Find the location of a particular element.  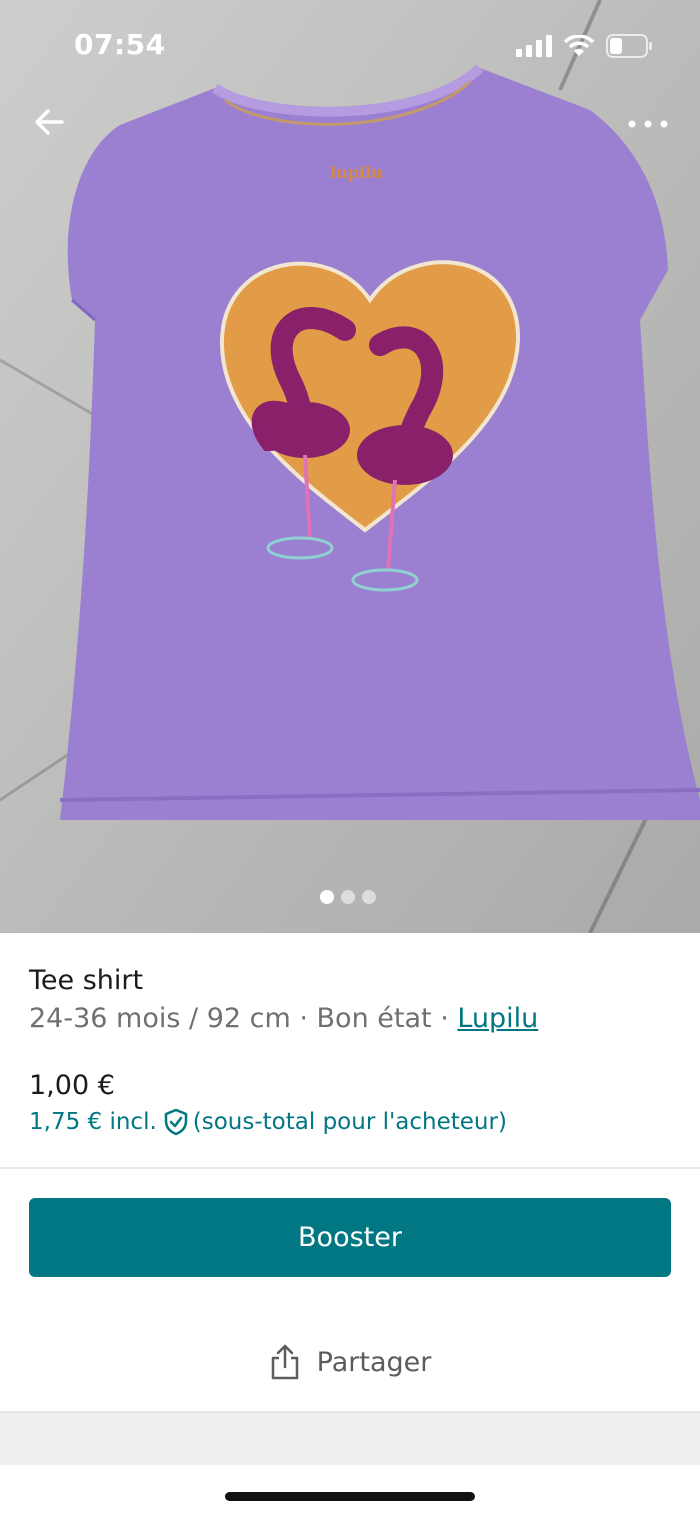

item-meta: 24-36 mois / 92 cm · Bon état · Lupilu is located at coordinates (283, 1018).